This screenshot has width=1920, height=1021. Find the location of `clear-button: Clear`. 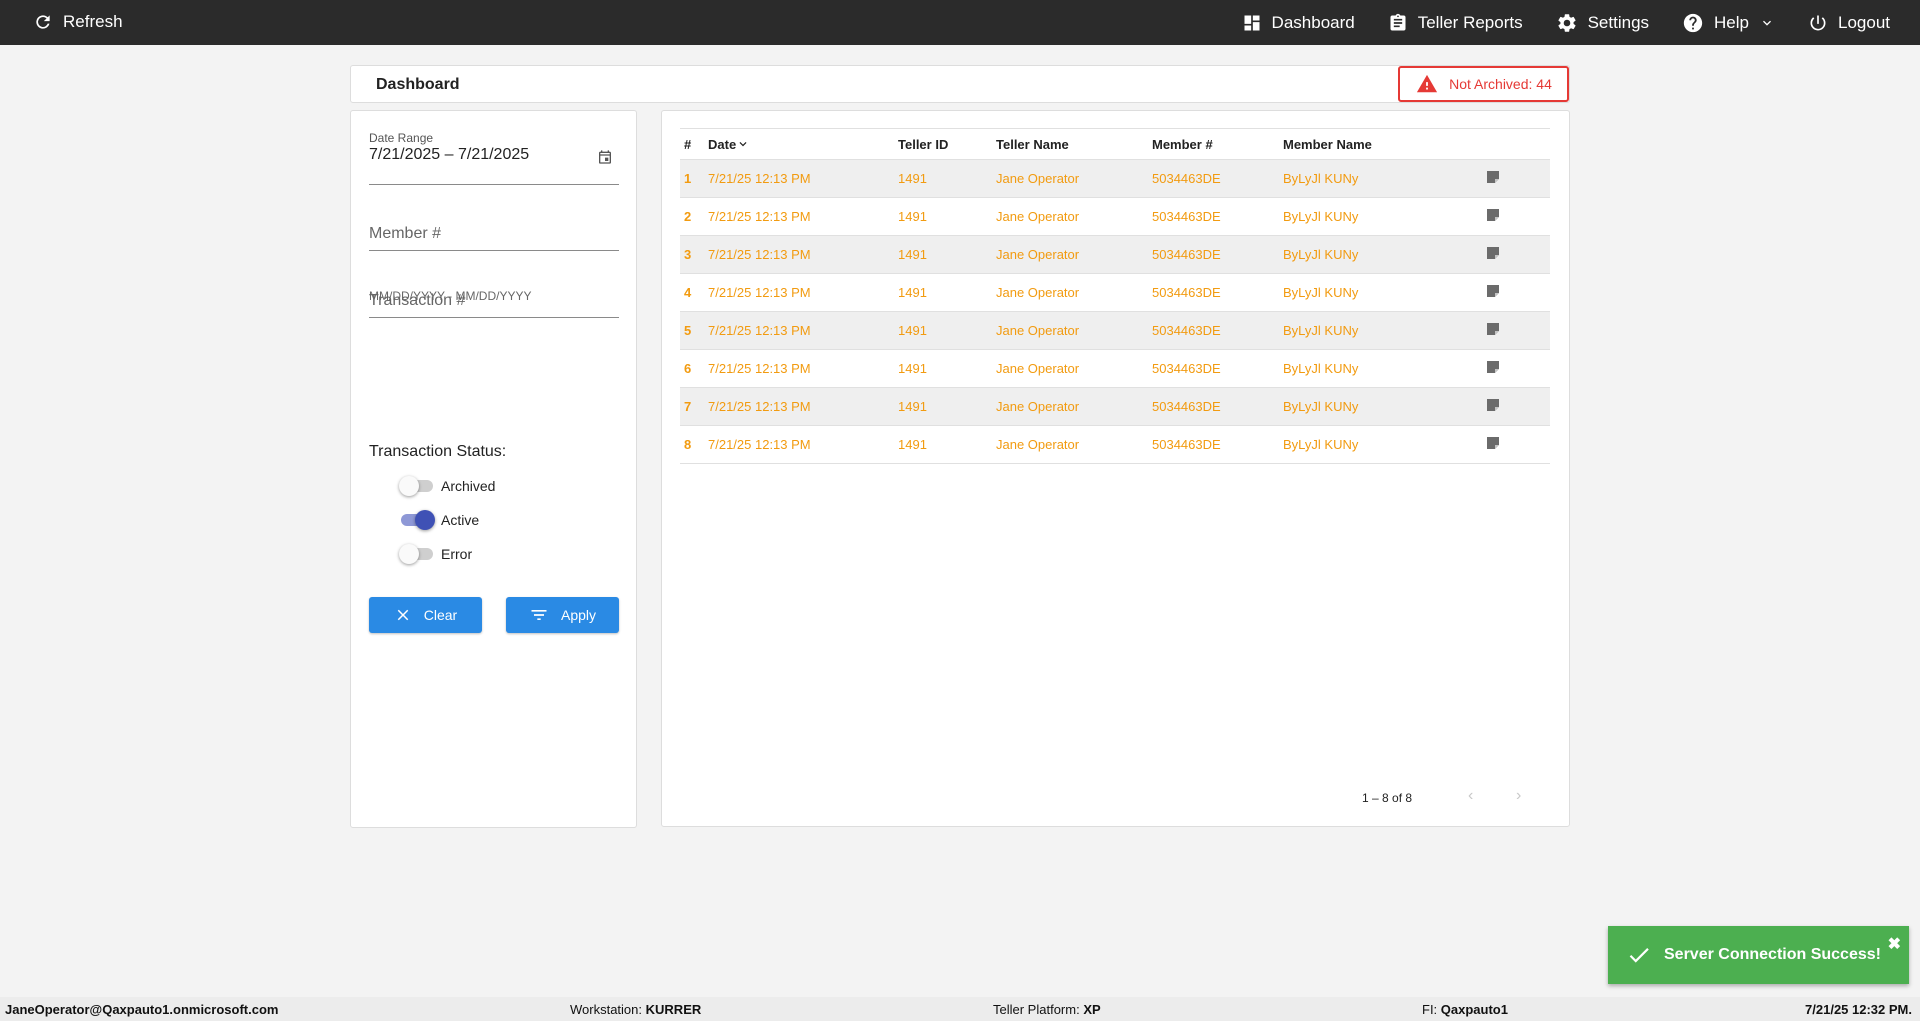

clear-button: Clear is located at coordinates (425, 615).